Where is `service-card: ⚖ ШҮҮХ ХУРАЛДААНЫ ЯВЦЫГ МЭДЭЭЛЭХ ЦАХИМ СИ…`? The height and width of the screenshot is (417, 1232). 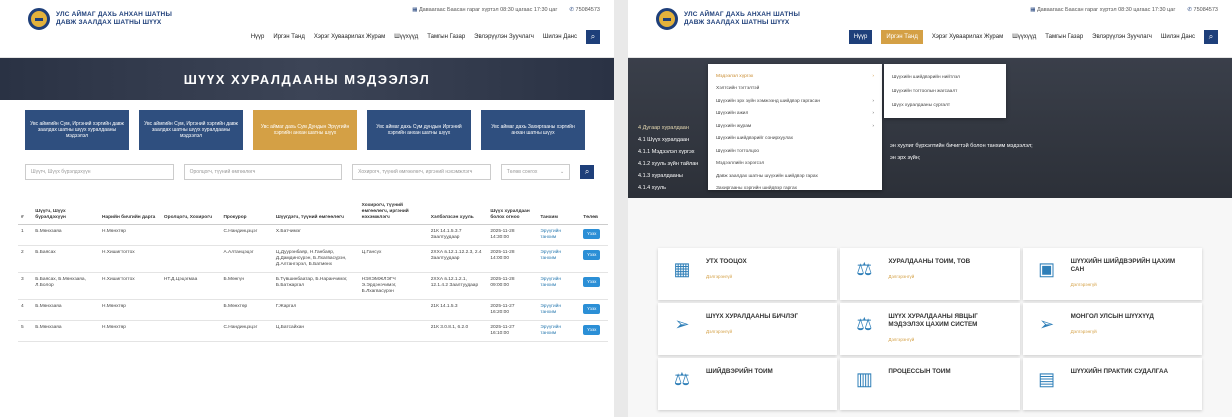
service-card: ⚖ ШҮҮХ ХУРАЛДААНЫ ЯВЦЫГ МЭДЭЭЛЭХ ЦАХИМ СИ… is located at coordinates (930, 329).